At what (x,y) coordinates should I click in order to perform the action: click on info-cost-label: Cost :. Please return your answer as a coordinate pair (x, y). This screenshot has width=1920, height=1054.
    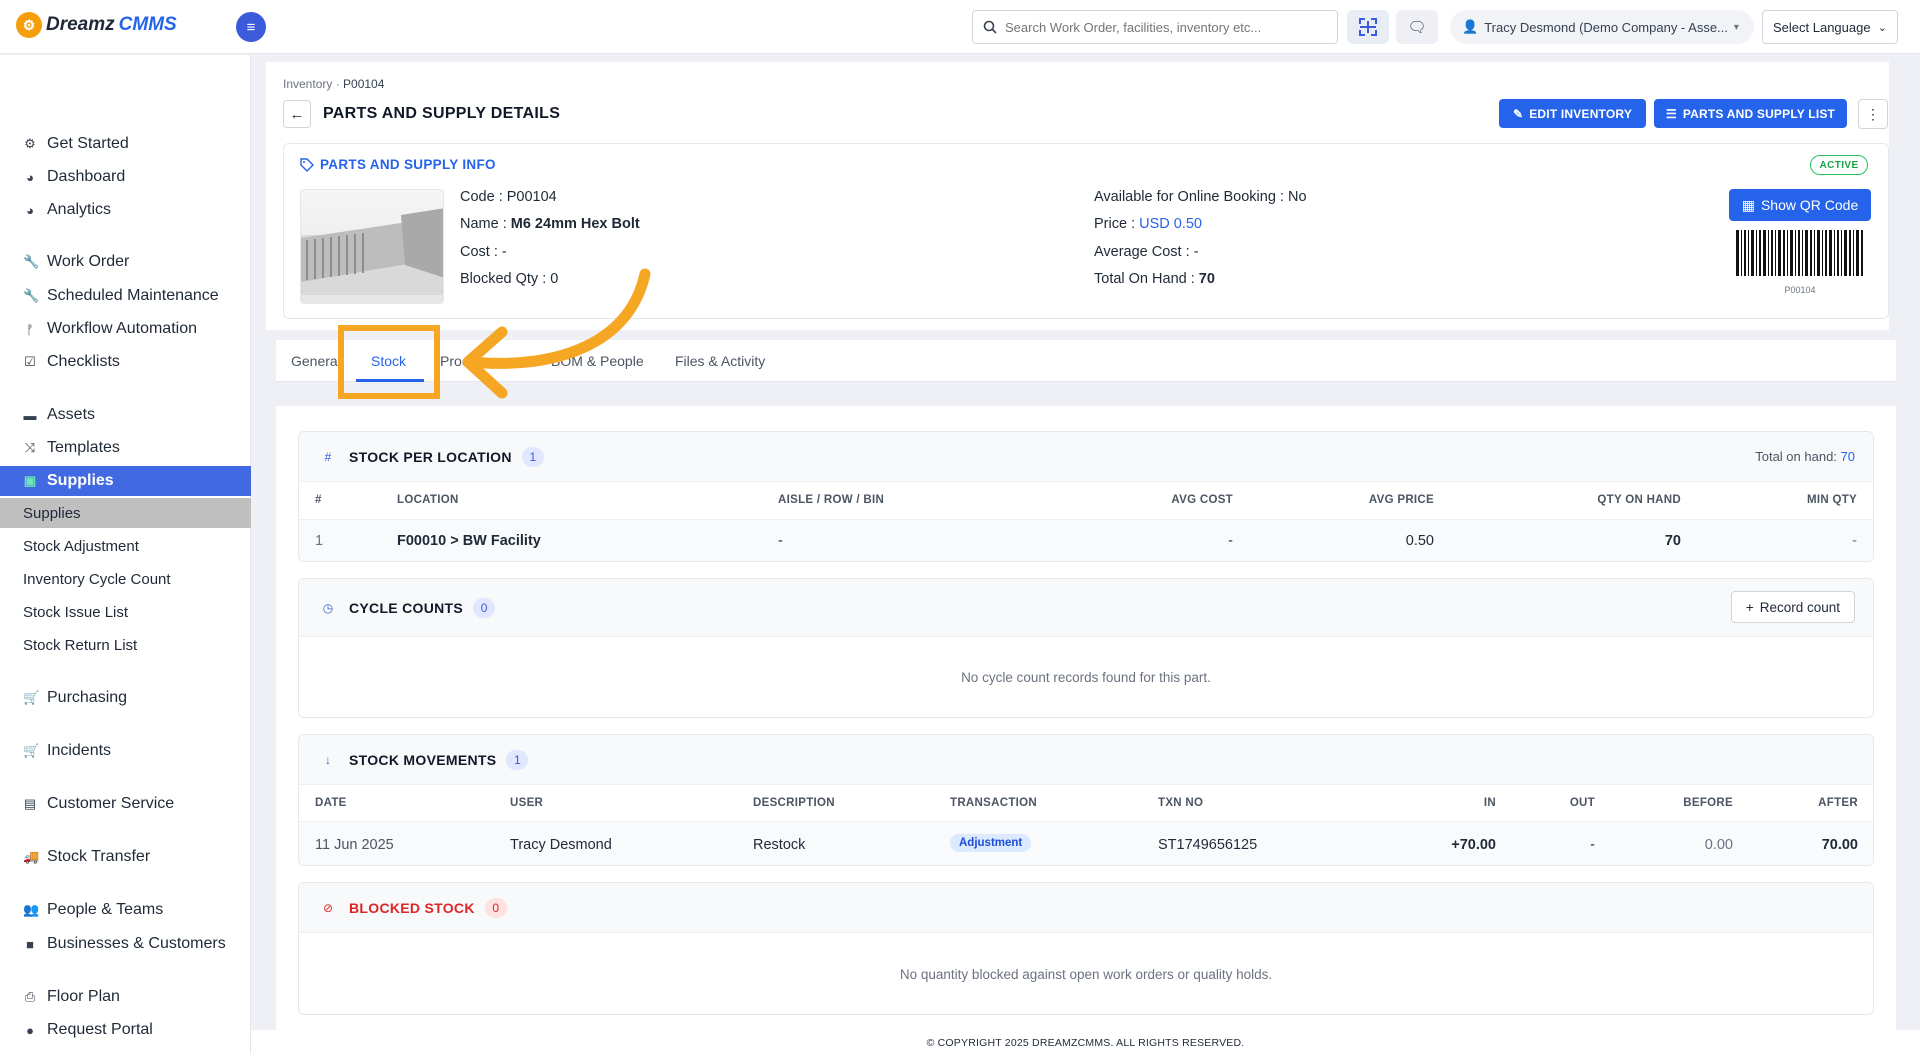
    Looking at the image, I should click on (481, 252).